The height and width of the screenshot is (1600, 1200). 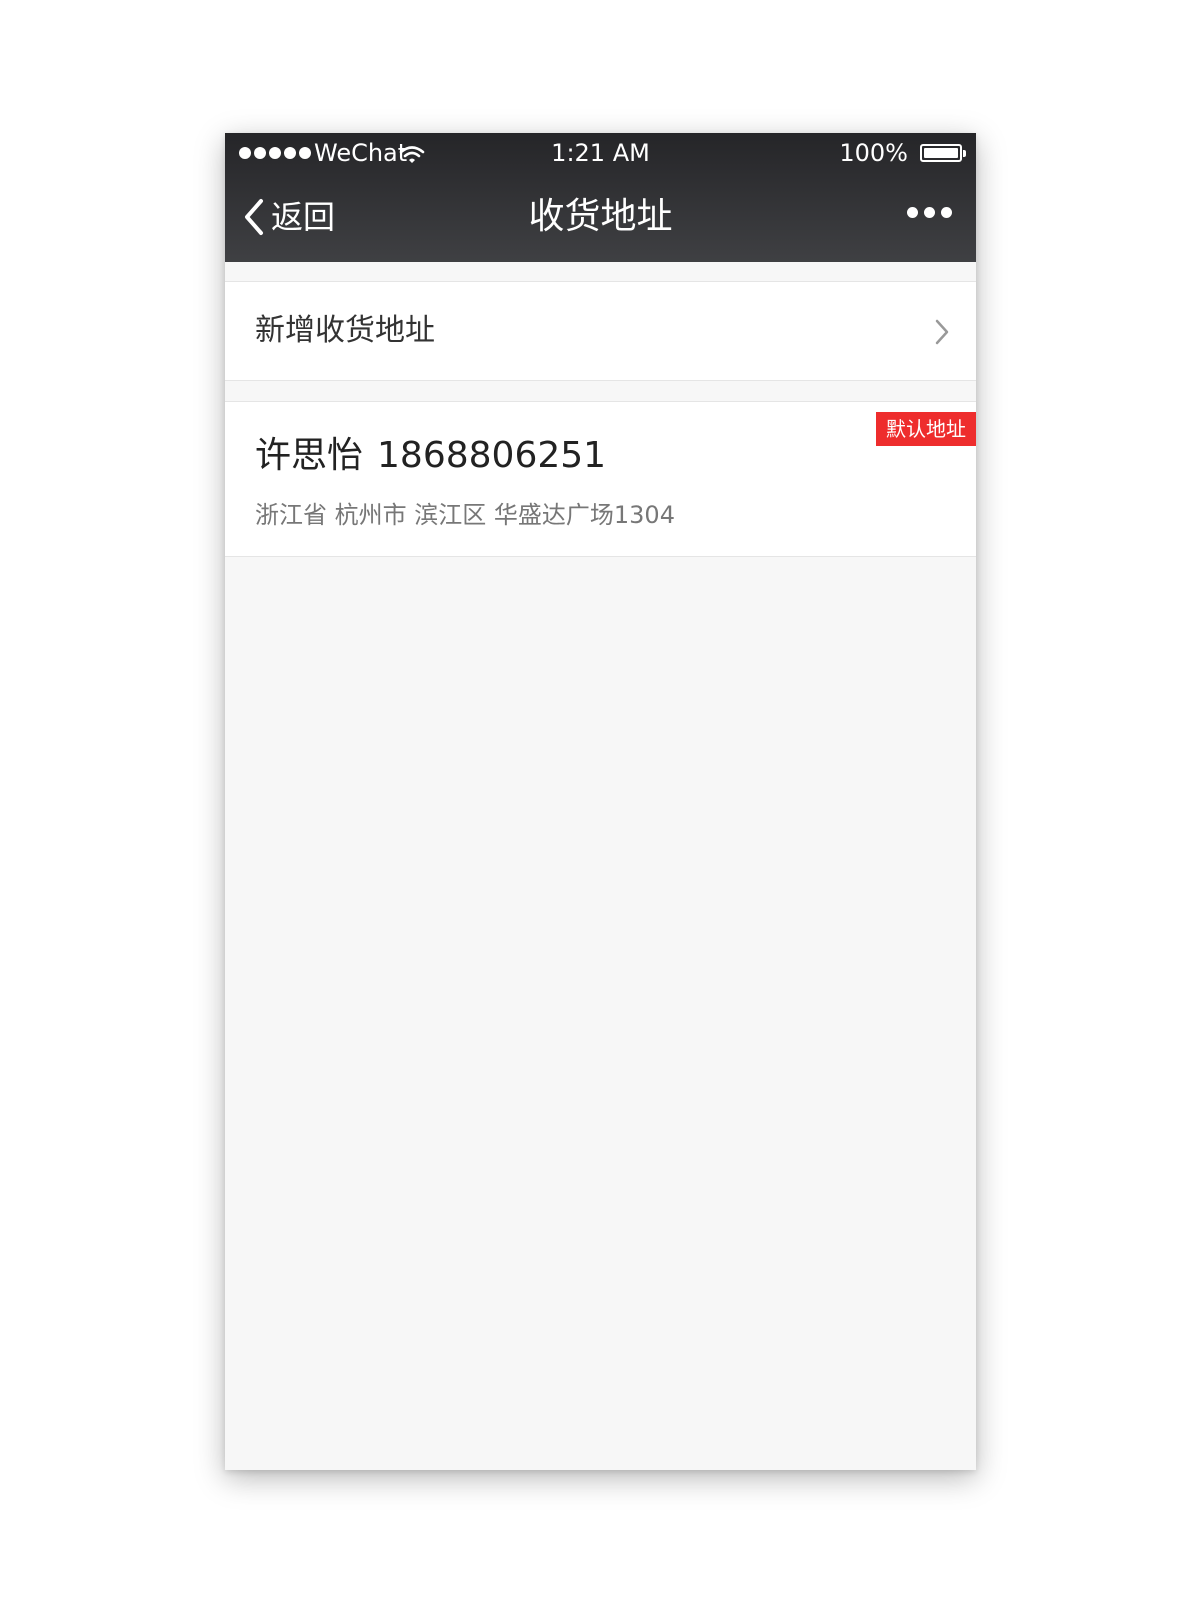 What do you see at coordinates (309, 455) in the screenshot?
I see `recipient-name: 许思怡` at bounding box center [309, 455].